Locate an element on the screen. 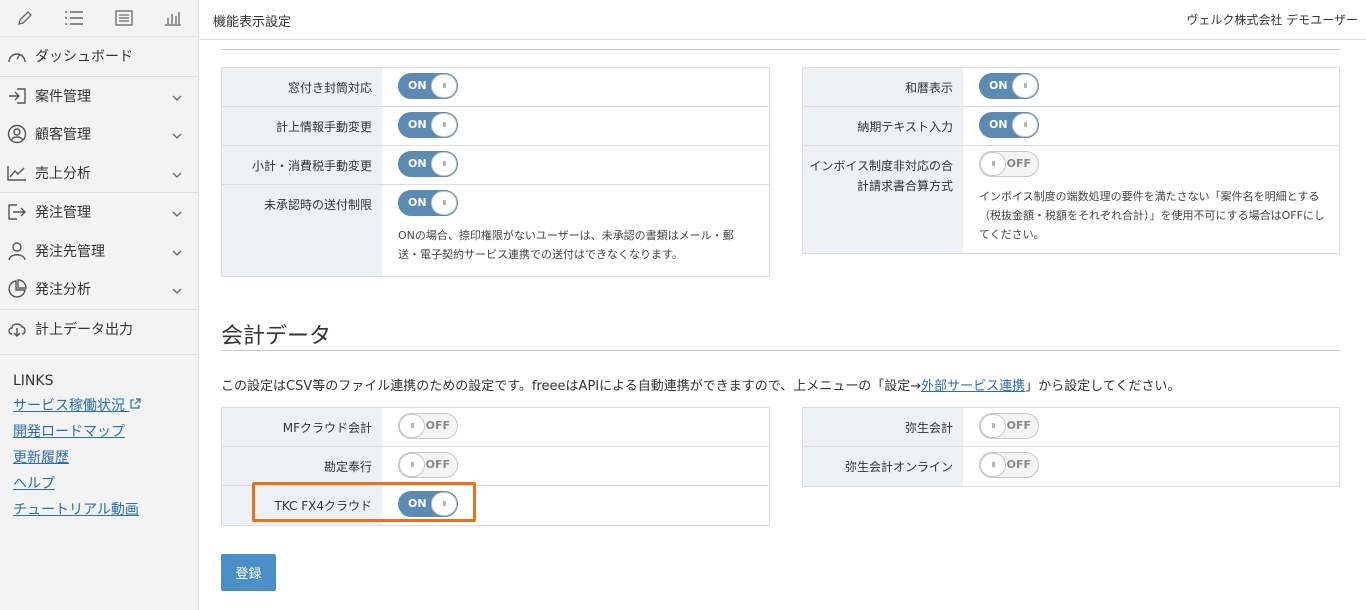 The image size is (1366, 610). sidebar-item-label: 顧客管理 is located at coordinates (63, 135).